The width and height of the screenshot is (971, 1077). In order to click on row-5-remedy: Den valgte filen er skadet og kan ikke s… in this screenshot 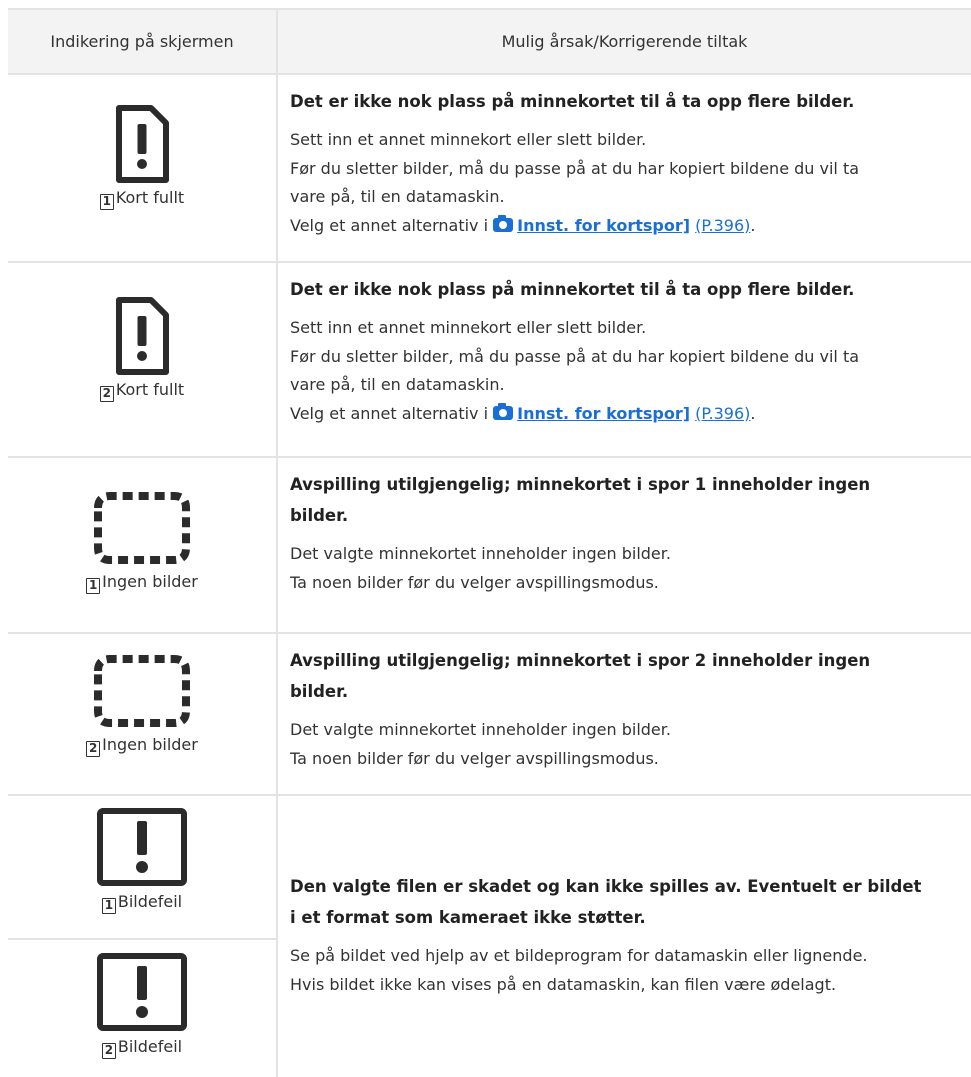, I will do `click(629, 935)`.